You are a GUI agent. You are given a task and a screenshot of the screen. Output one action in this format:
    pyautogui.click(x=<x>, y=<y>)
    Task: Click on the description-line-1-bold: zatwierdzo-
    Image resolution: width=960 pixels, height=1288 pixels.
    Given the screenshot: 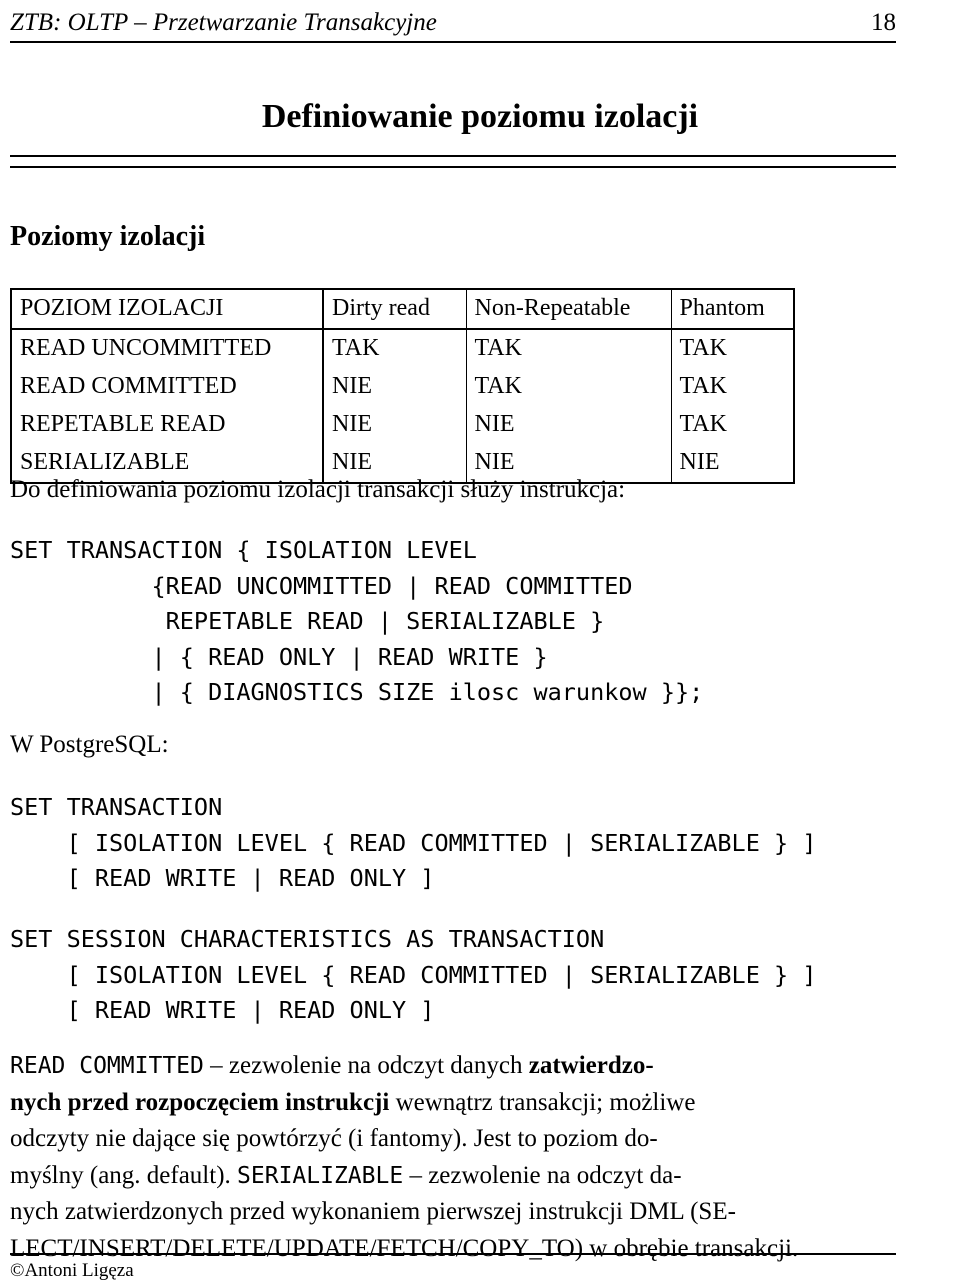 What is the action you would take?
    pyautogui.click(x=591, y=1065)
    